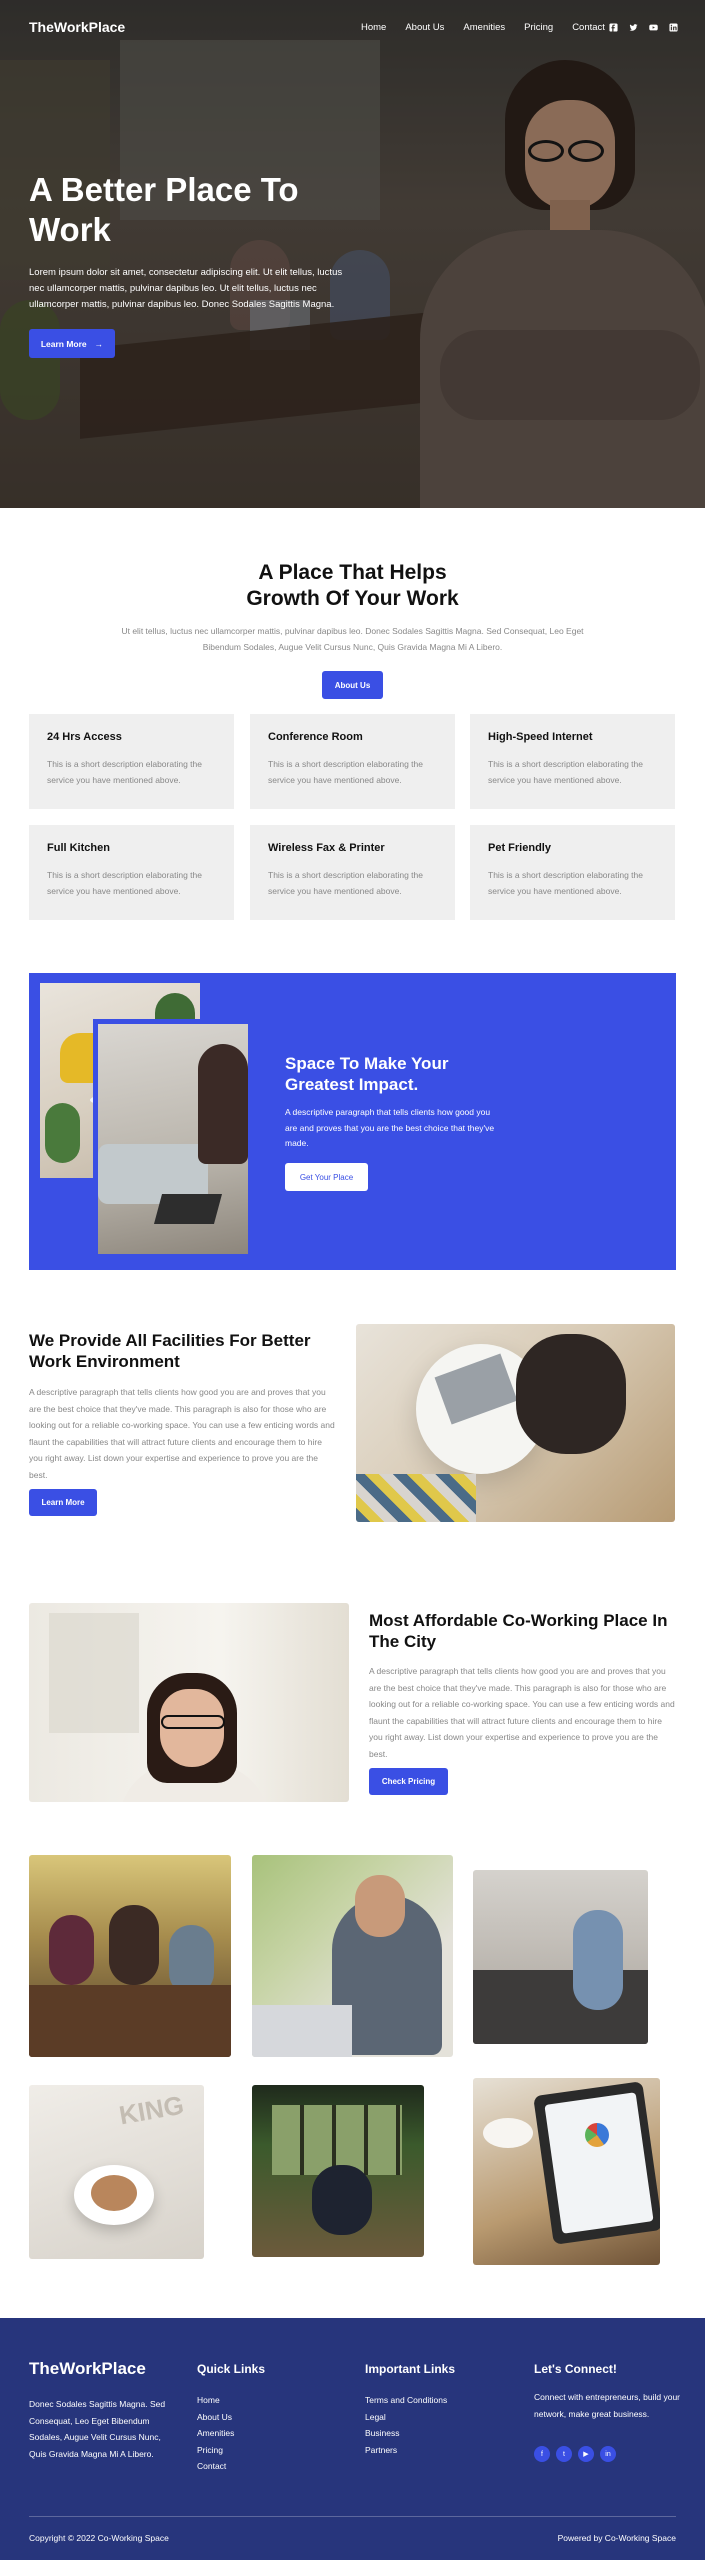 This screenshot has width=705, height=2560. Describe the element at coordinates (643, 27) in the screenshot. I see `header-socials` at that location.